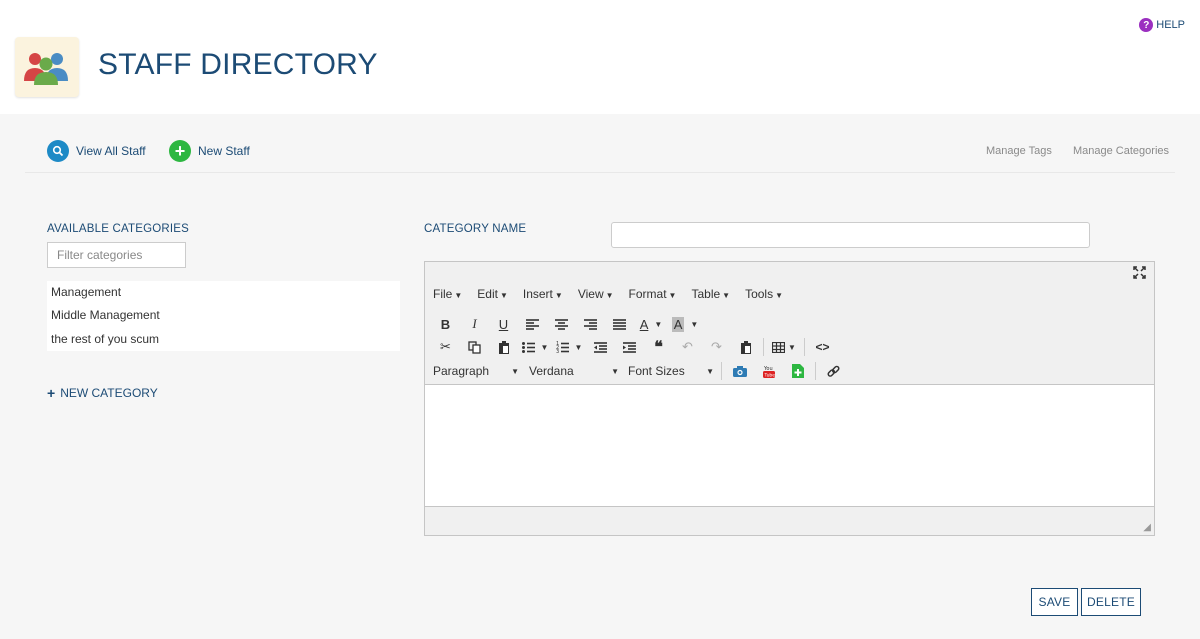 Image resolution: width=1200 pixels, height=639 pixels. What do you see at coordinates (445, 347) in the screenshot?
I see `cut-icon: ✂` at bounding box center [445, 347].